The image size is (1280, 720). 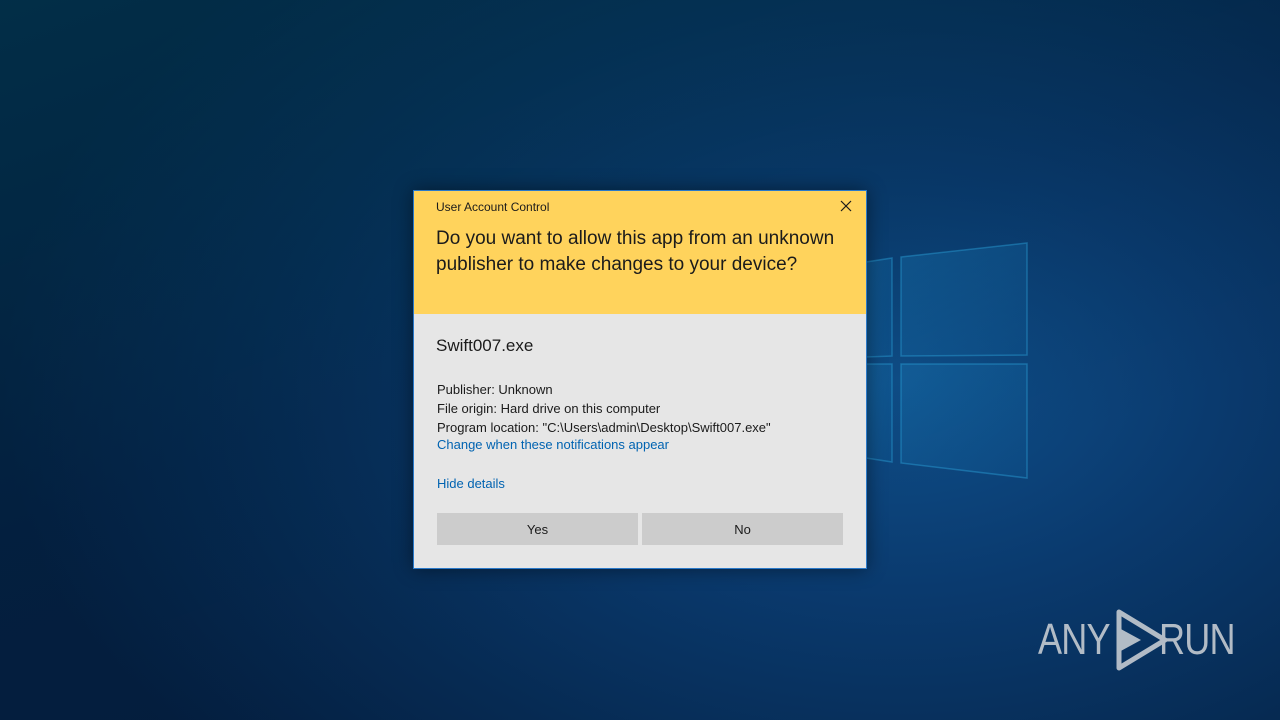 I want to click on watermark-left-text: ANY, so click(x=1074, y=639).